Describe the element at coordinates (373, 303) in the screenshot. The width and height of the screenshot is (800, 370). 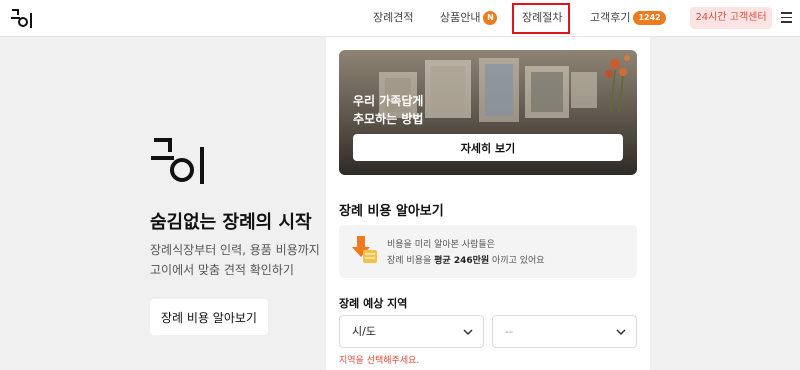
I see `region-label: 장례 예상 지역` at that location.